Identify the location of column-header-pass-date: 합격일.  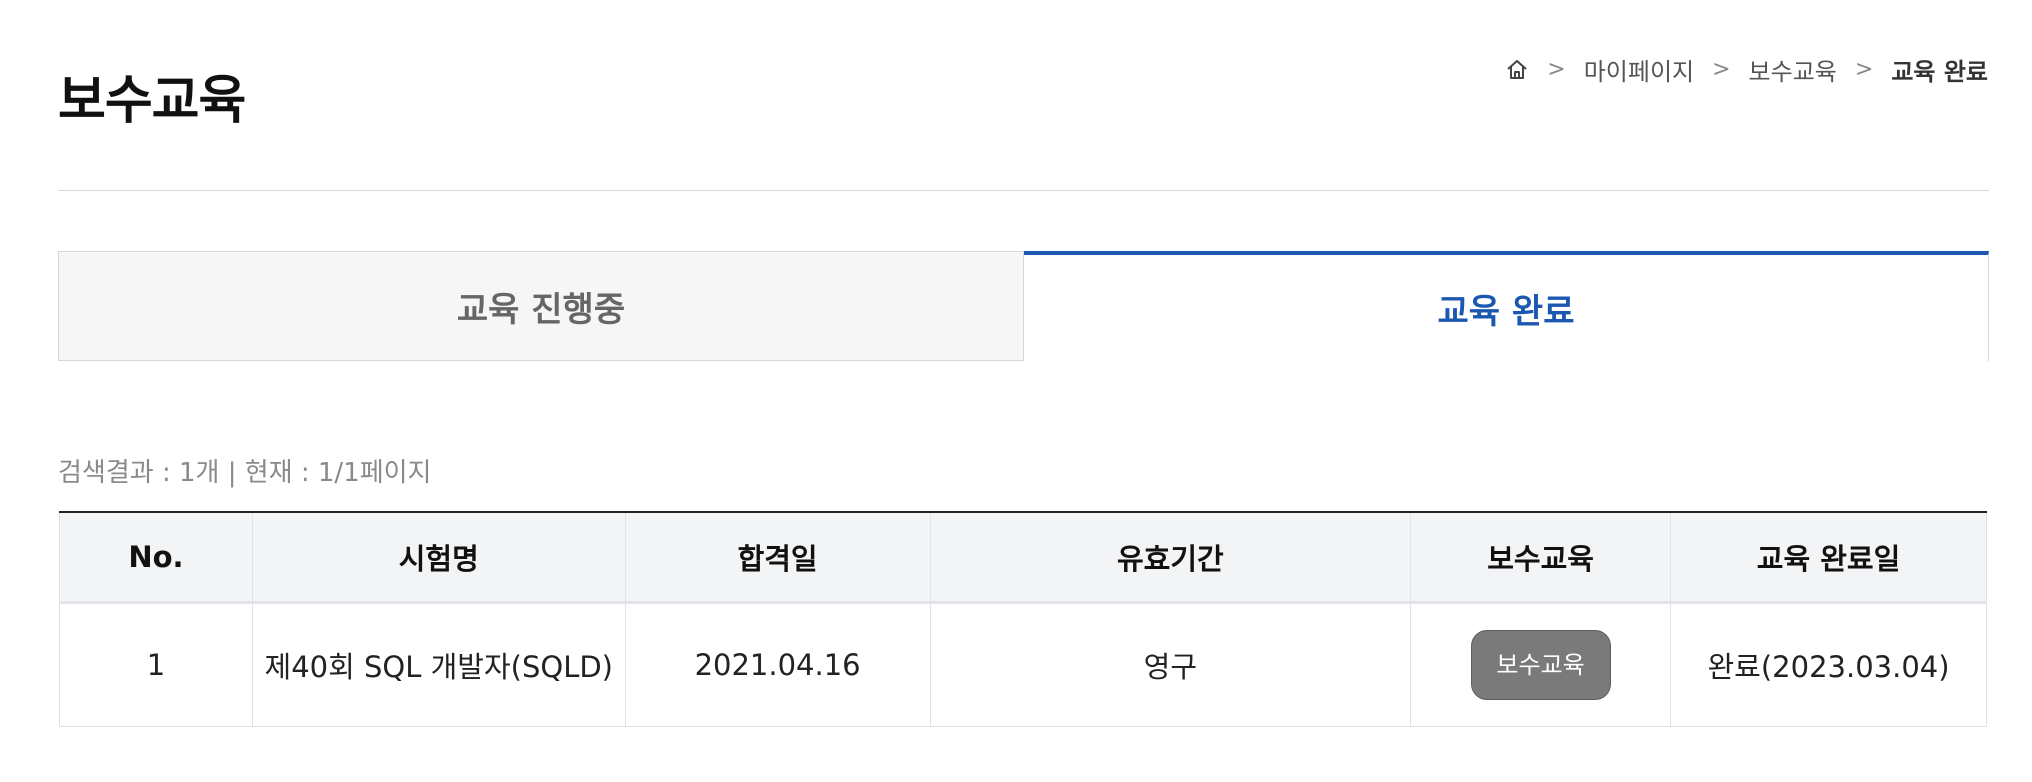
(777, 558).